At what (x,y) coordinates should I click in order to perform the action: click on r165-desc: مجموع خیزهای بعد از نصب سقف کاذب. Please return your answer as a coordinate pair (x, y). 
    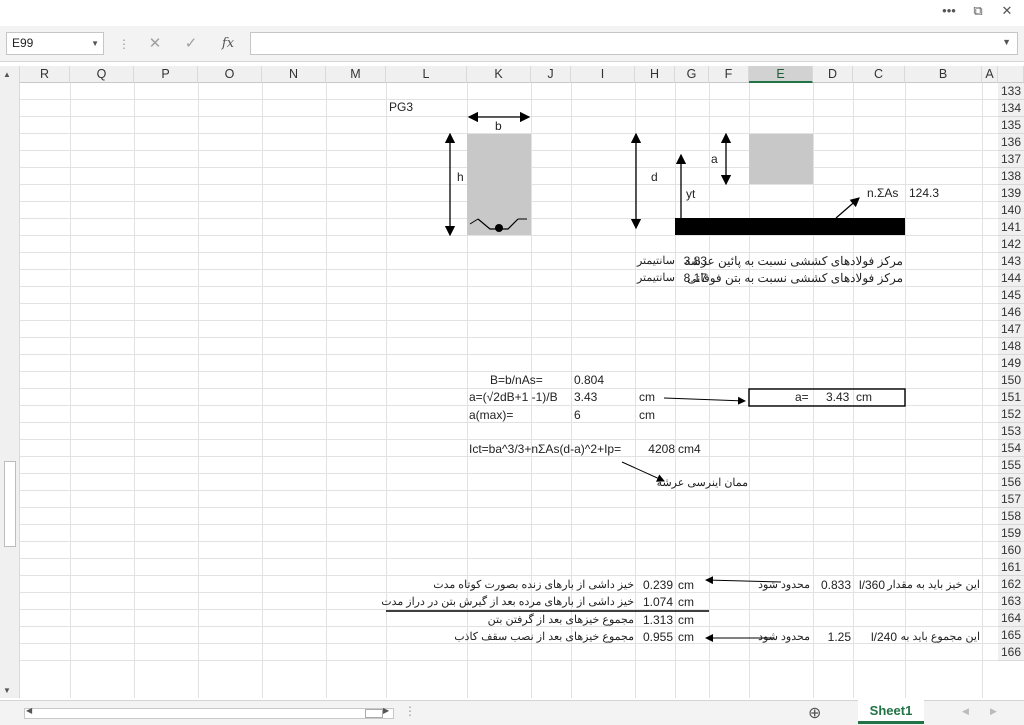
    Looking at the image, I should click on (544, 637).